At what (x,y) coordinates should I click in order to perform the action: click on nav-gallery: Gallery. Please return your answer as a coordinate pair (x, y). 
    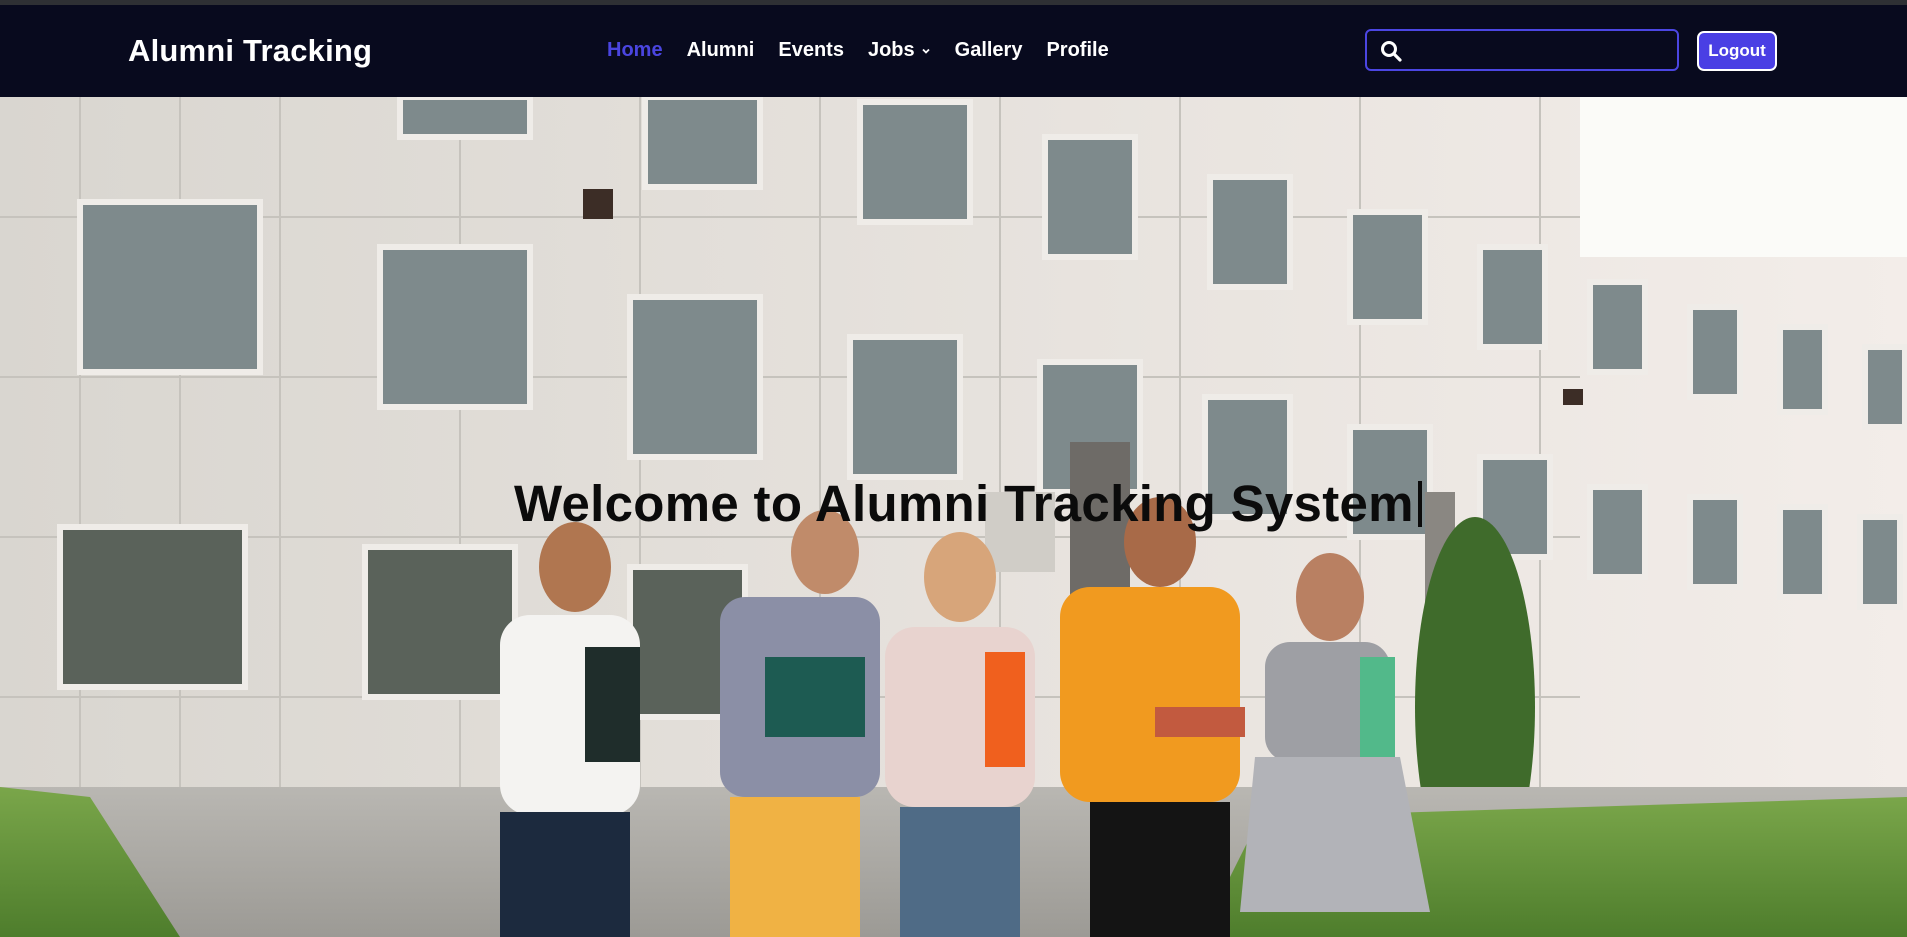
    Looking at the image, I should click on (989, 50).